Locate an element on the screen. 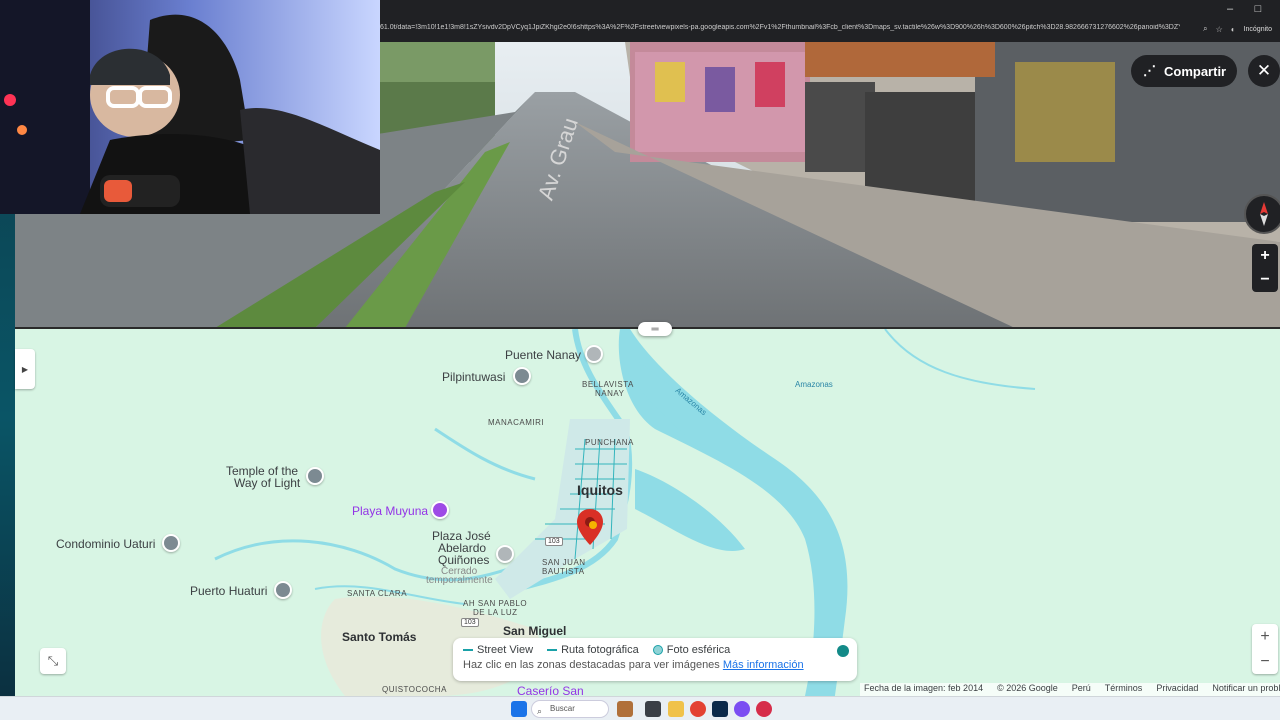 This screenshot has width=1280, height=720. label-temporalmente: temporalmente is located at coordinates (459, 580).